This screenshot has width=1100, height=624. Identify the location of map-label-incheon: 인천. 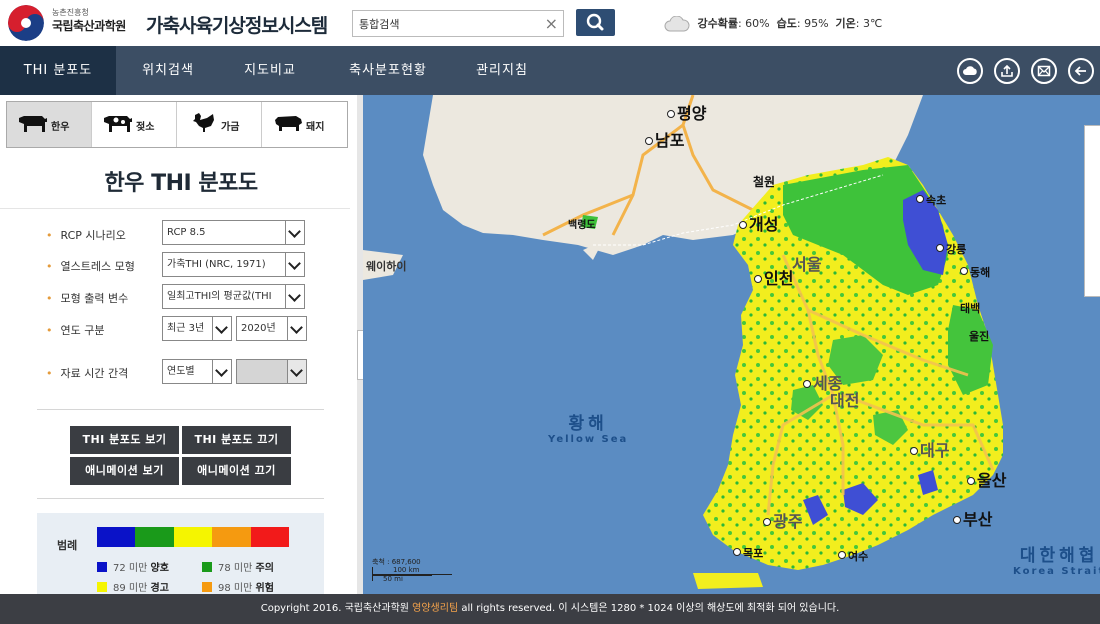
(773, 277).